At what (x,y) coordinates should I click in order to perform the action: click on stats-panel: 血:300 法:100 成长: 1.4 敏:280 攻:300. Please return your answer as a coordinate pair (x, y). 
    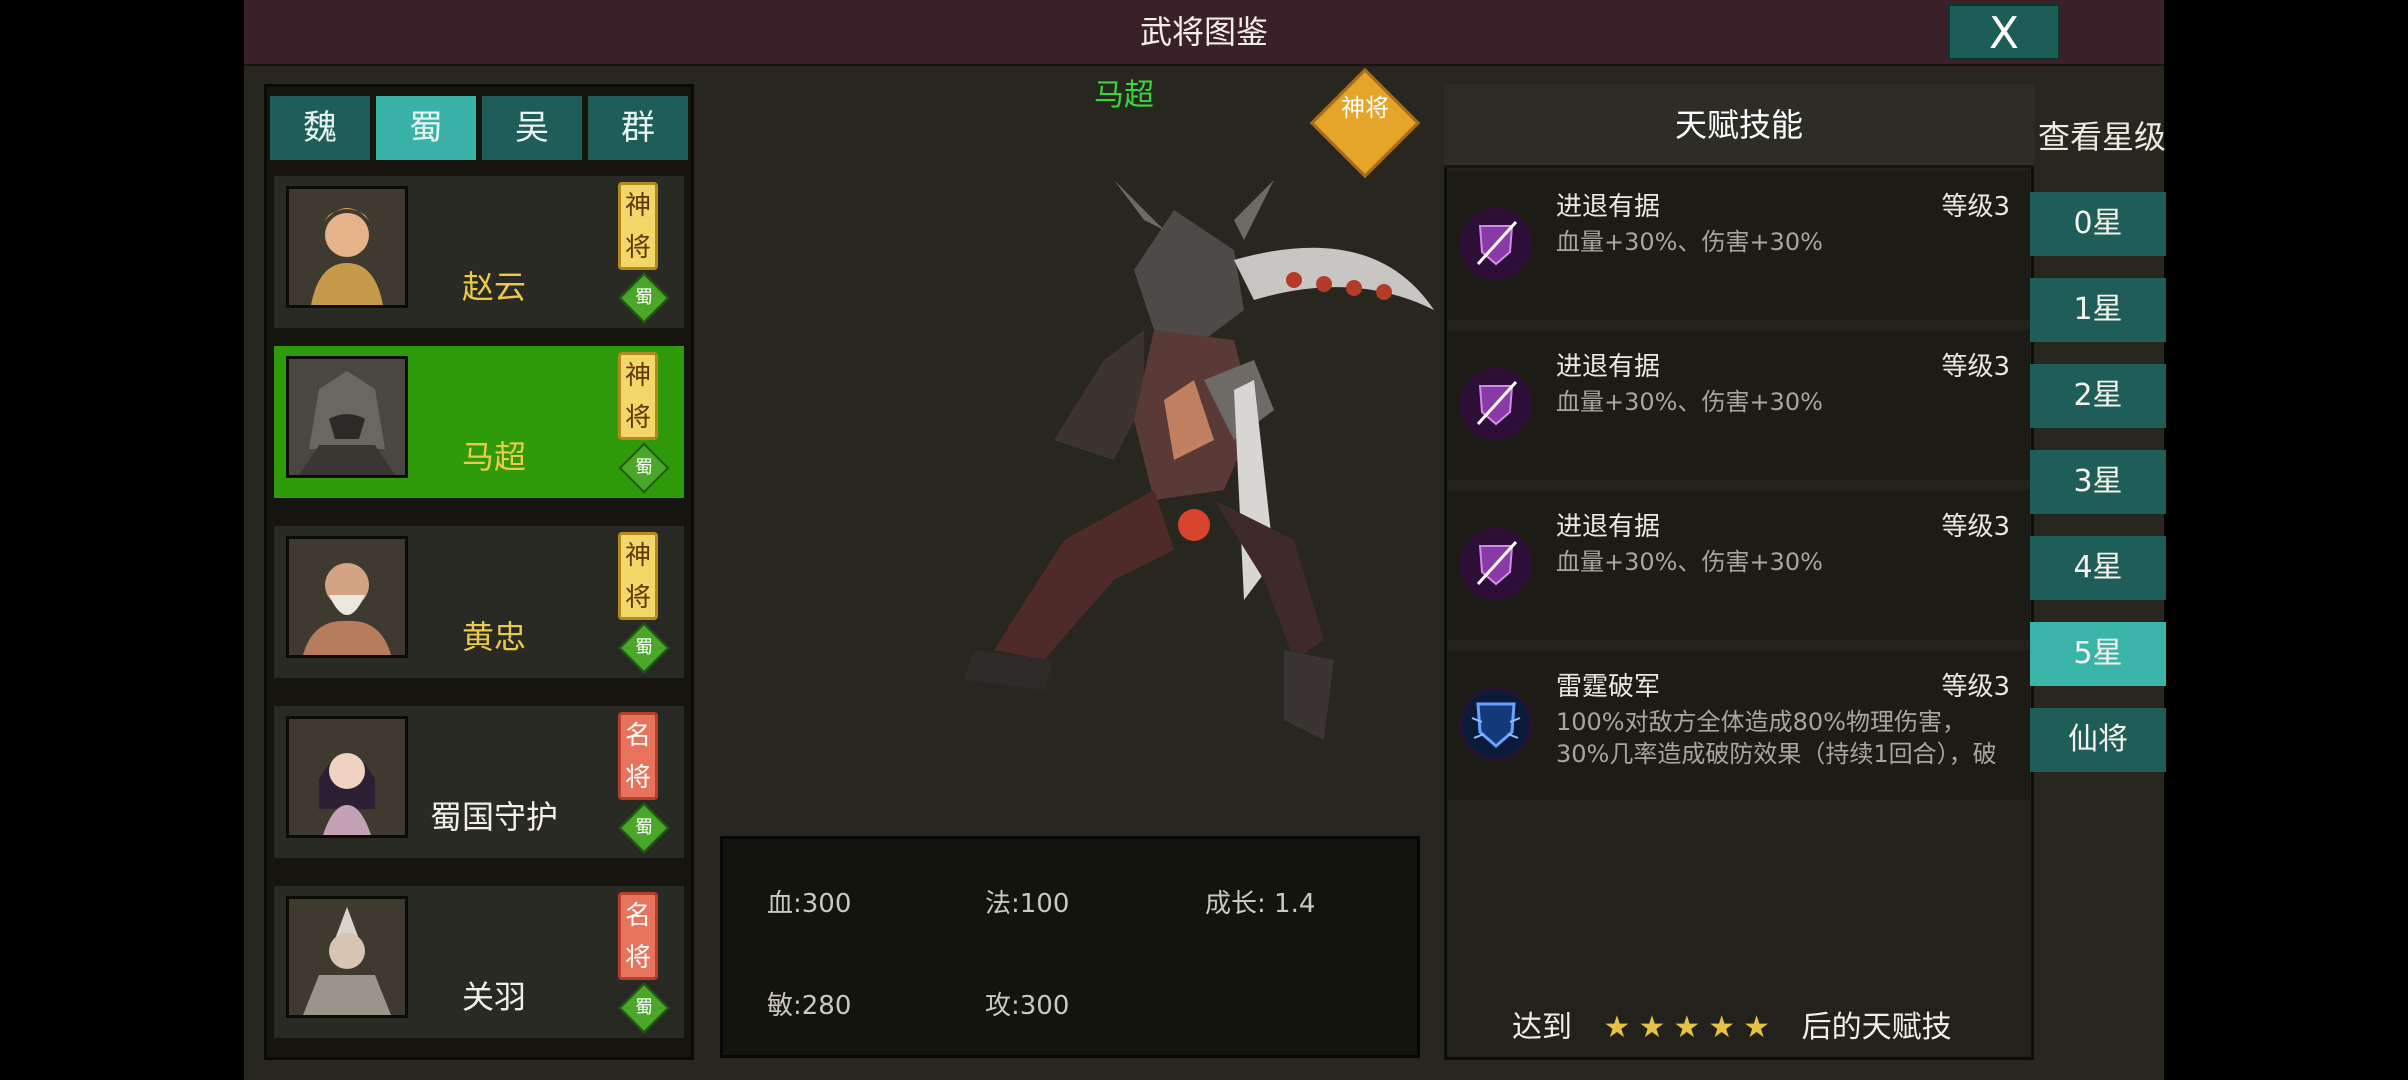
    Looking at the image, I should click on (1070, 947).